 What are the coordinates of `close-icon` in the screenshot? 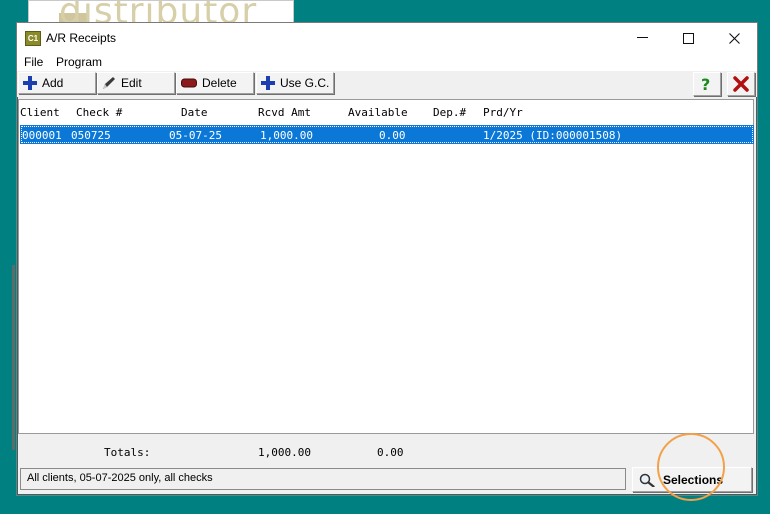 It's located at (734, 38).